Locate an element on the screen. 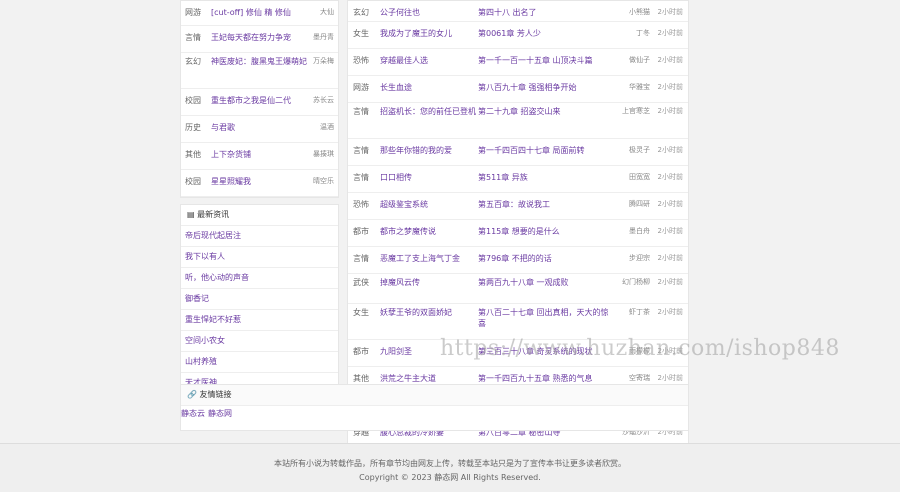  item-title-link: 与君歌 is located at coordinates (261, 127).